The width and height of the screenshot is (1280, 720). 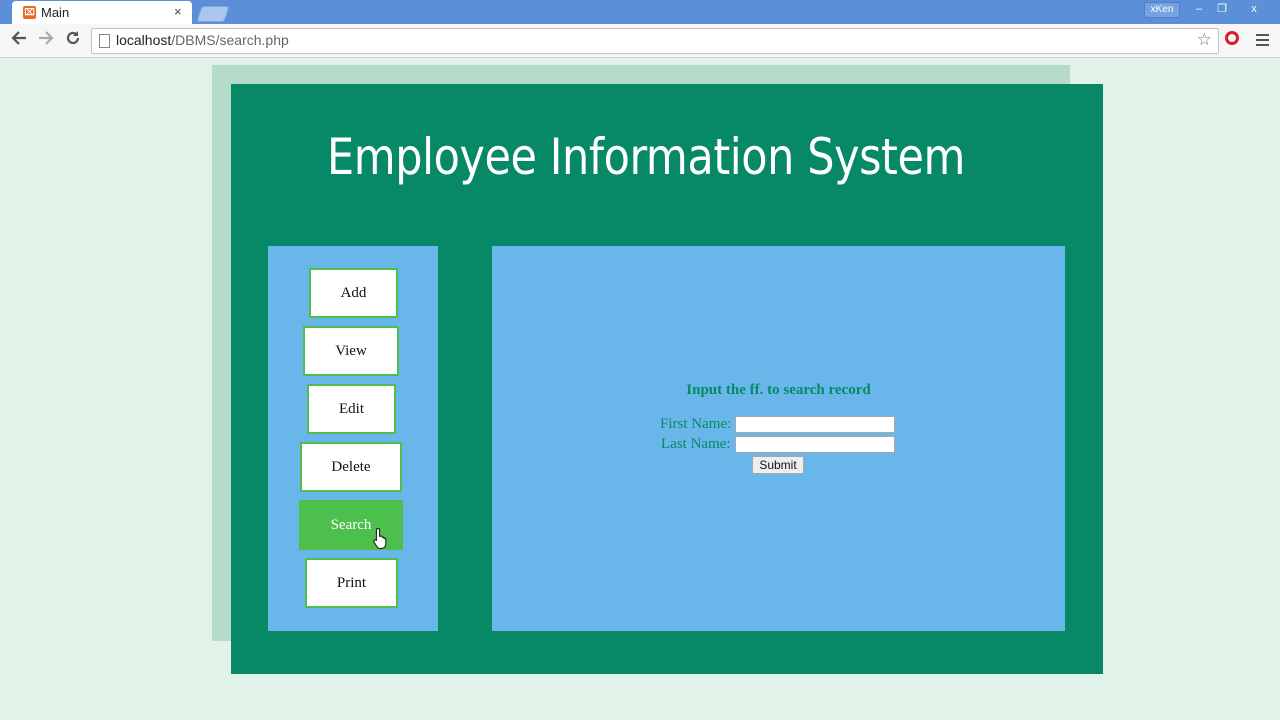 I want to click on restore-button: ❐, so click(x=1222, y=9).